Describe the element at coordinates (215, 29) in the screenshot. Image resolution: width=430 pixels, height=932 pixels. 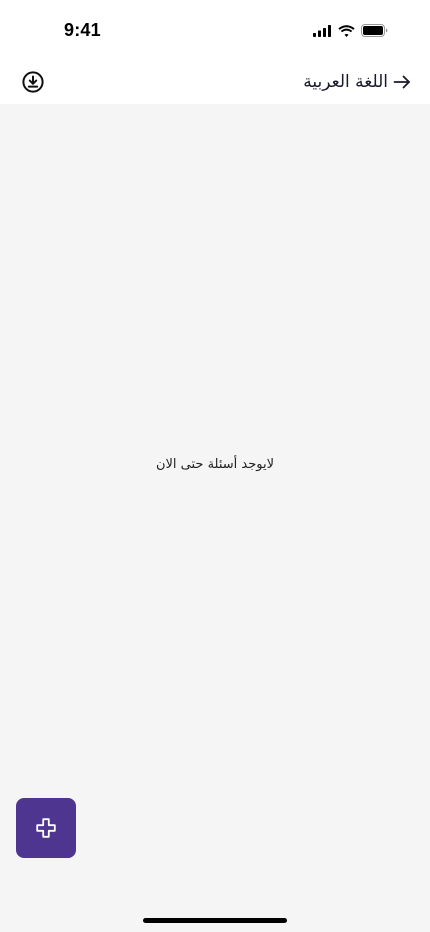
I see `status-bar: 9:41` at that location.